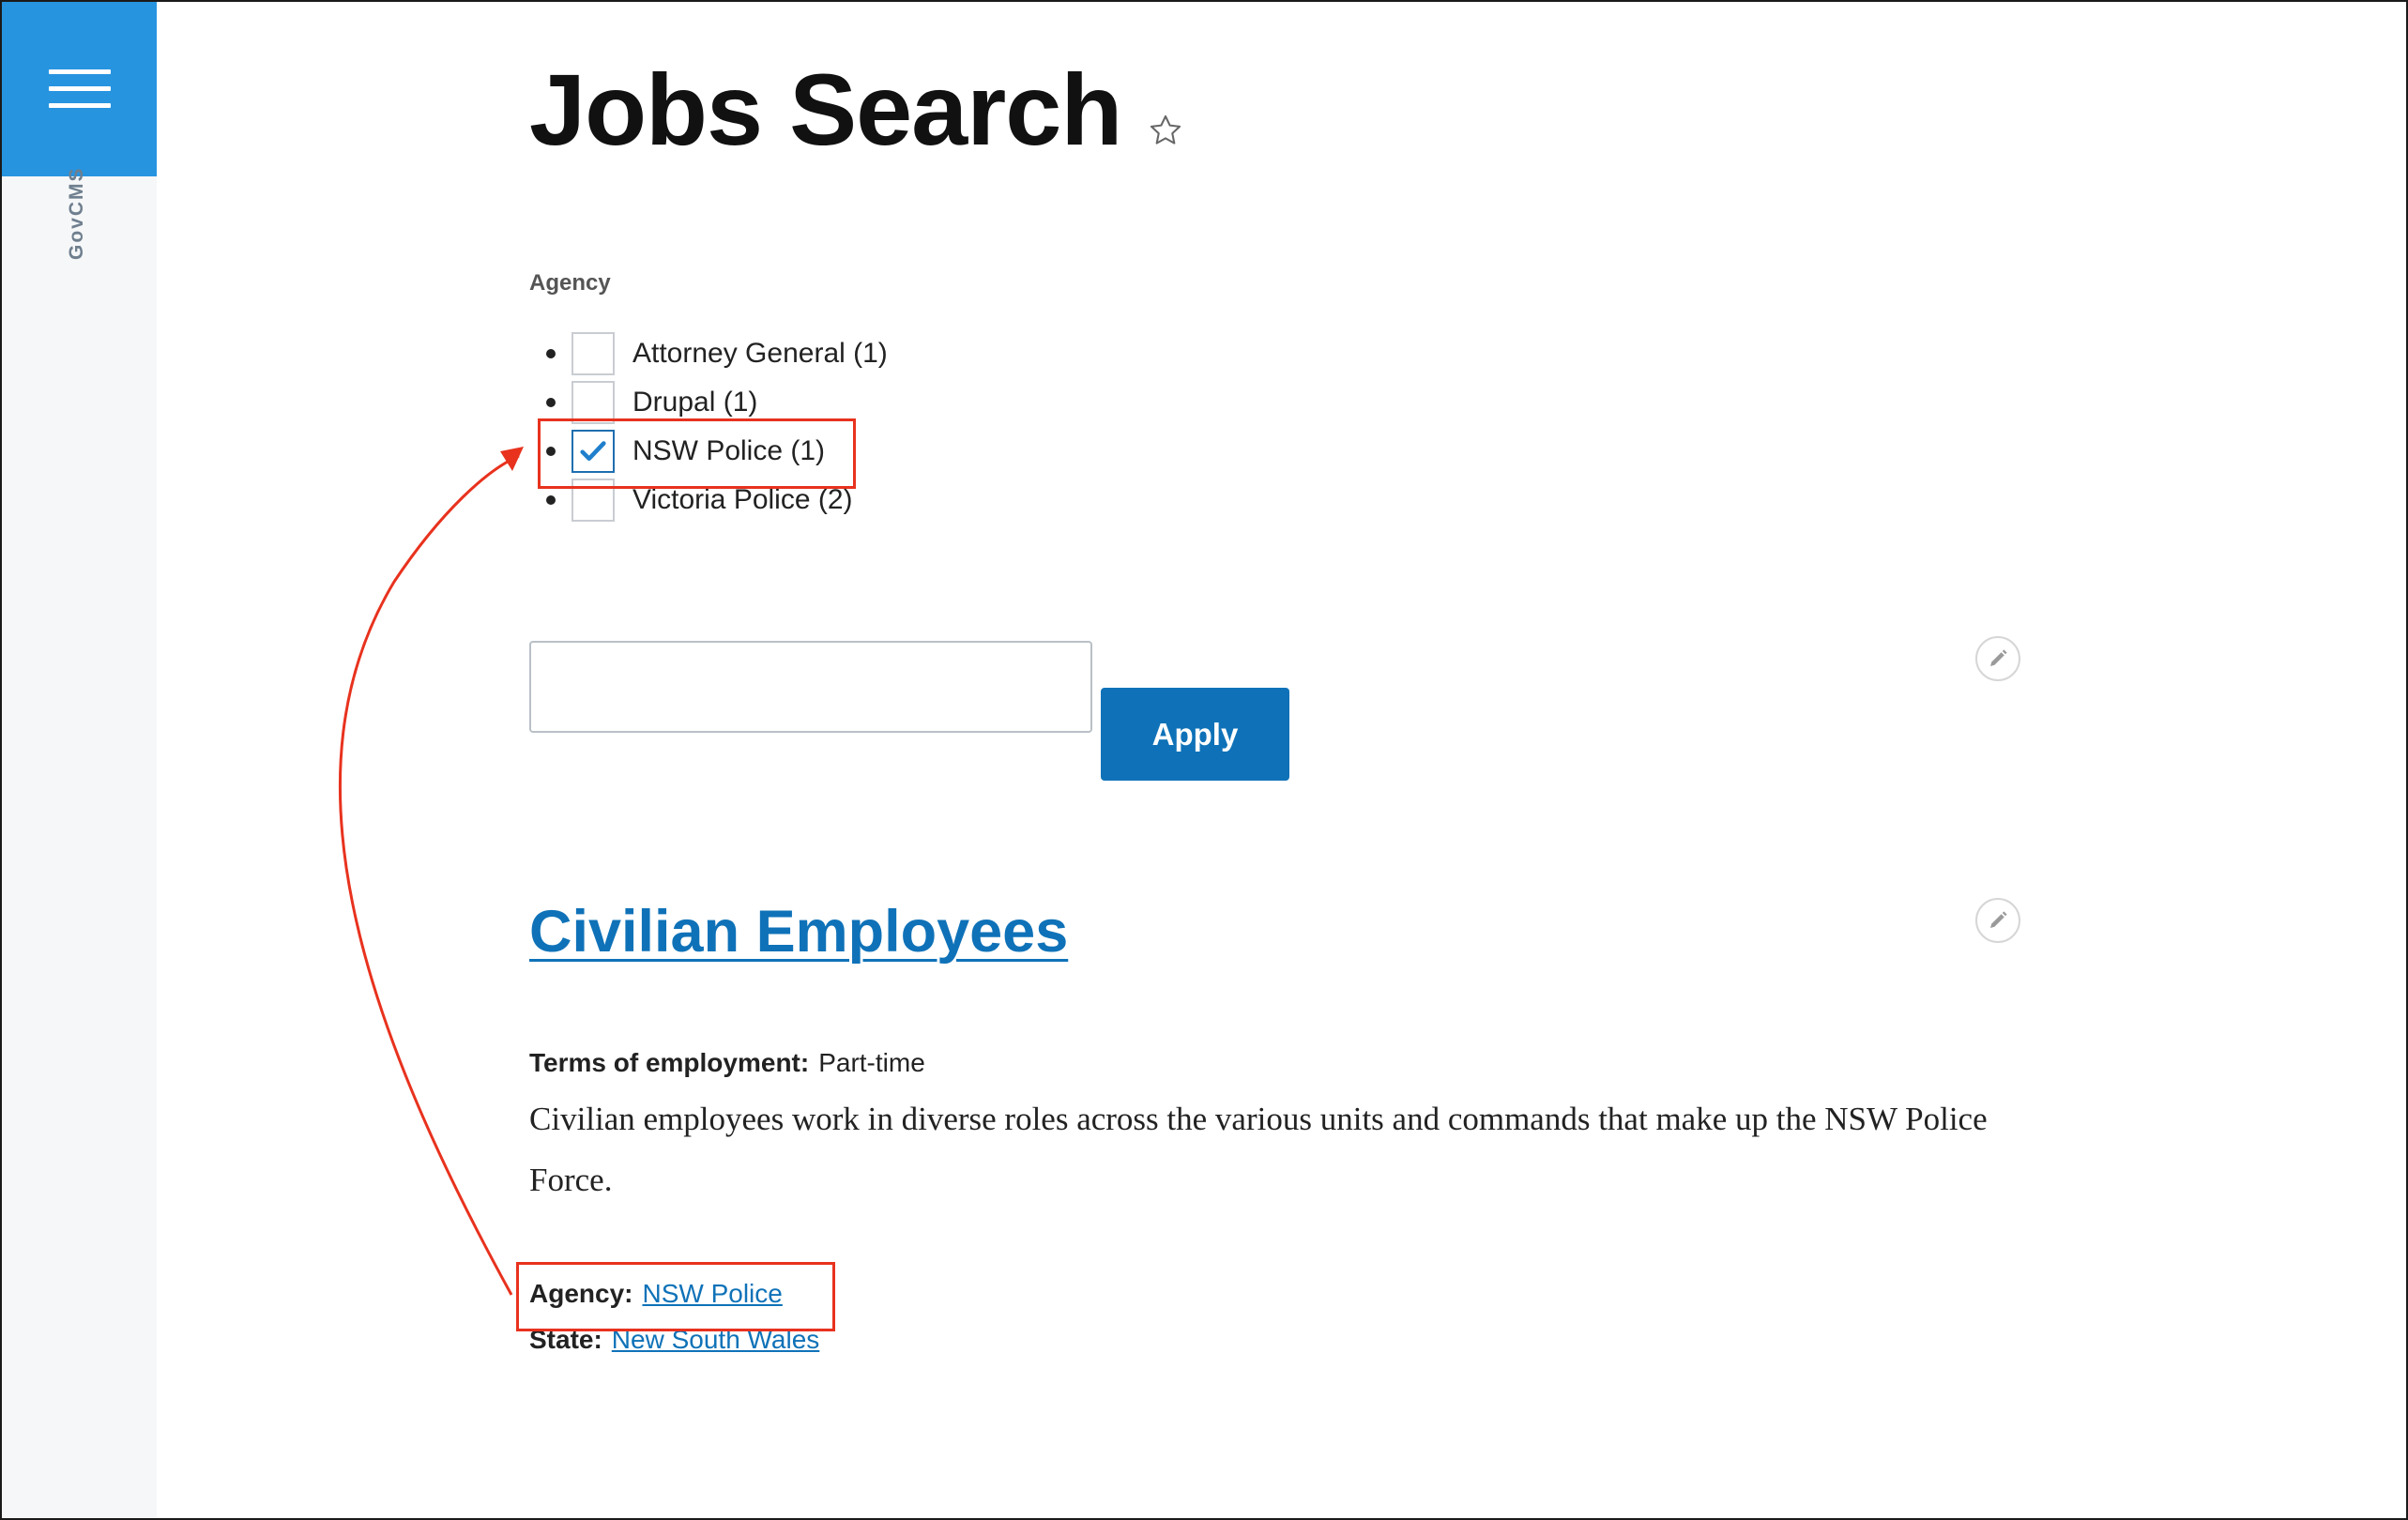  What do you see at coordinates (80, 71) in the screenshot?
I see `hamburger-menu-icon` at bounding box center [80, 71].